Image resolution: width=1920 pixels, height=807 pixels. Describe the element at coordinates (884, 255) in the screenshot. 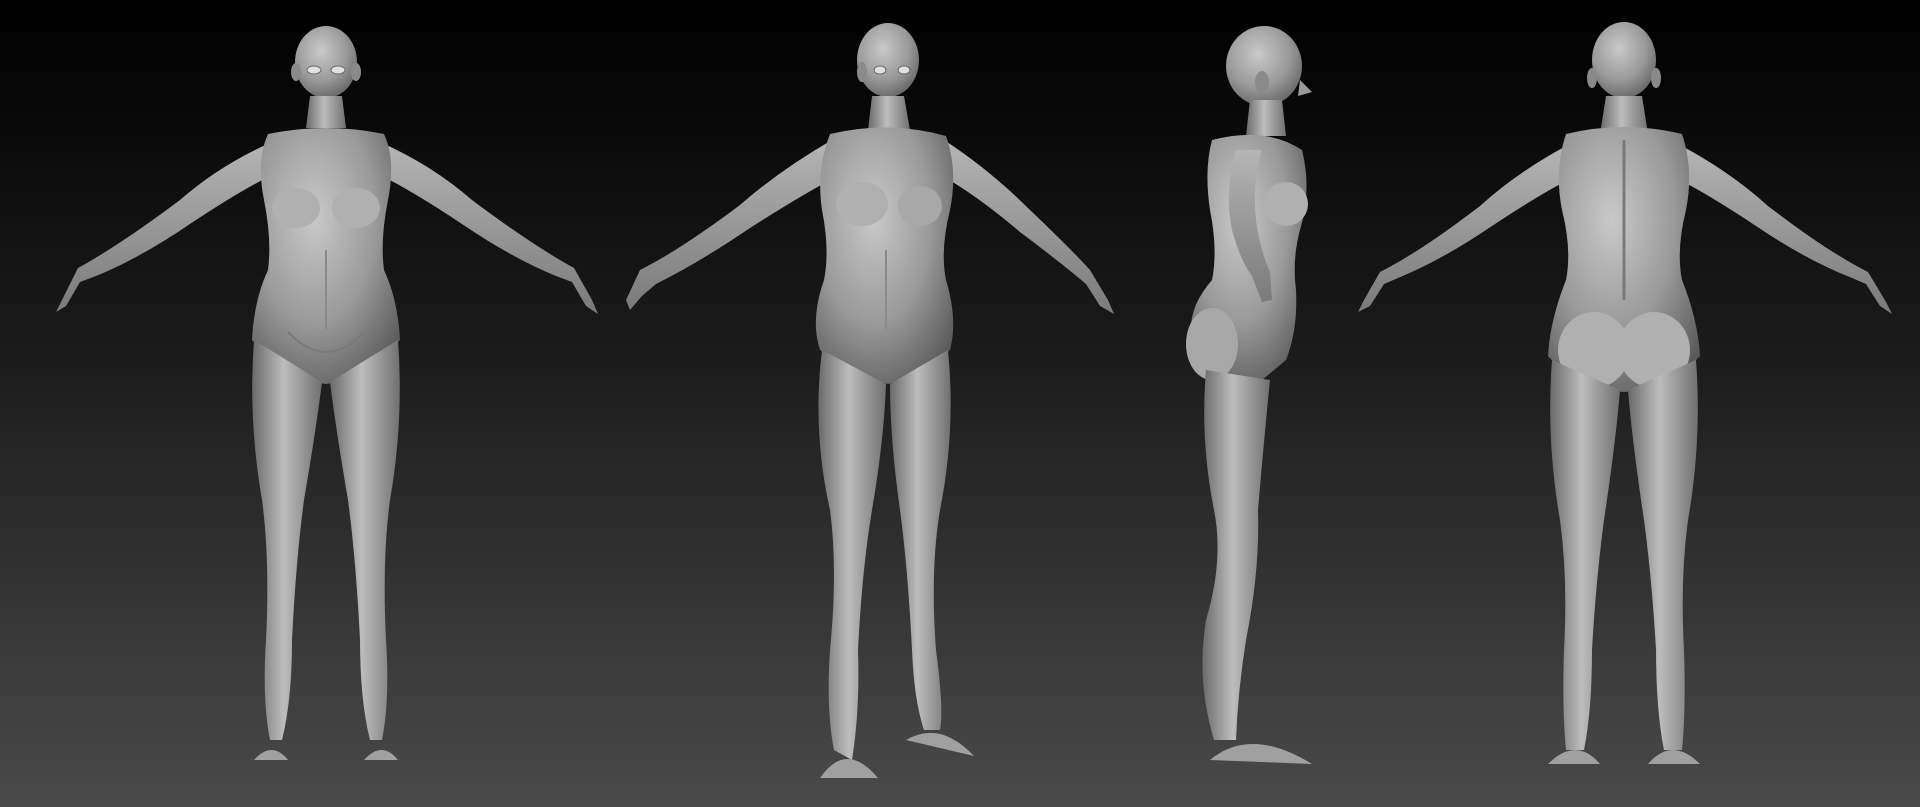

I see `torso` at that location.